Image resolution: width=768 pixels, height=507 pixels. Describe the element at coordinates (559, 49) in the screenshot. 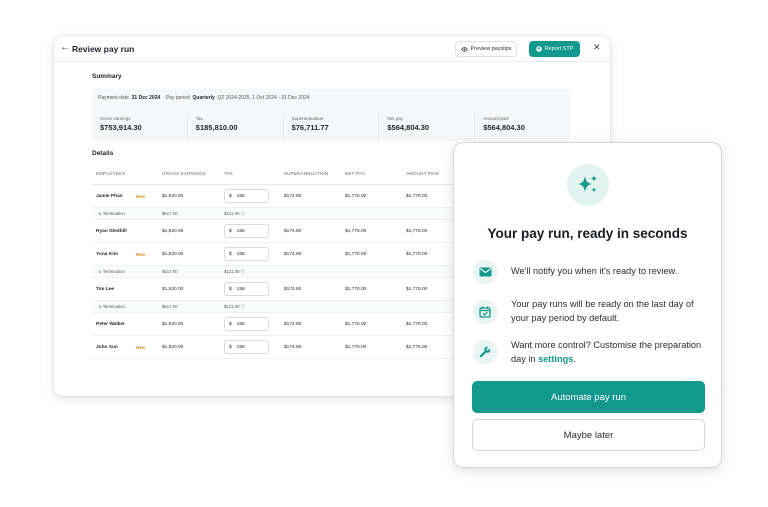

I see `report-stp-label: Report STP` at that location.